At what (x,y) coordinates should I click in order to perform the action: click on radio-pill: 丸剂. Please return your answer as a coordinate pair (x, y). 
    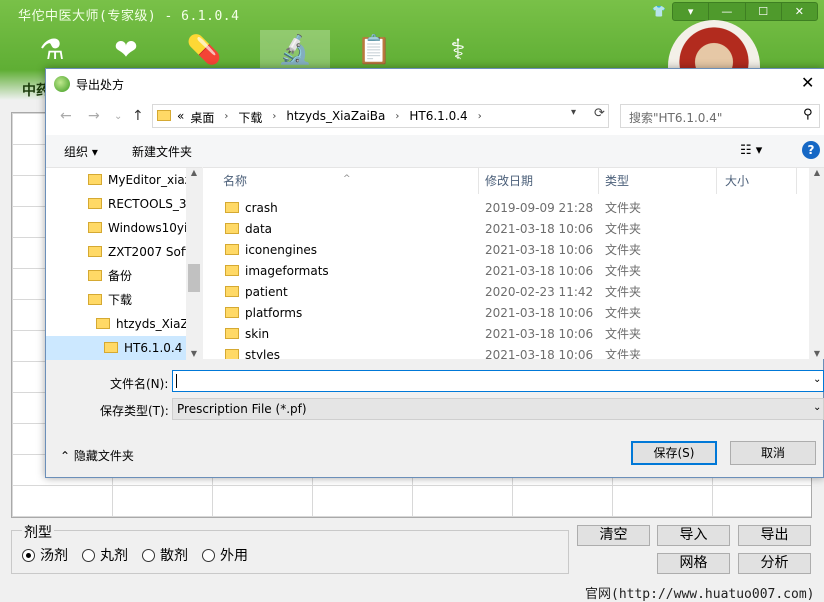
    Looking at the image, I should click on (105, 555).